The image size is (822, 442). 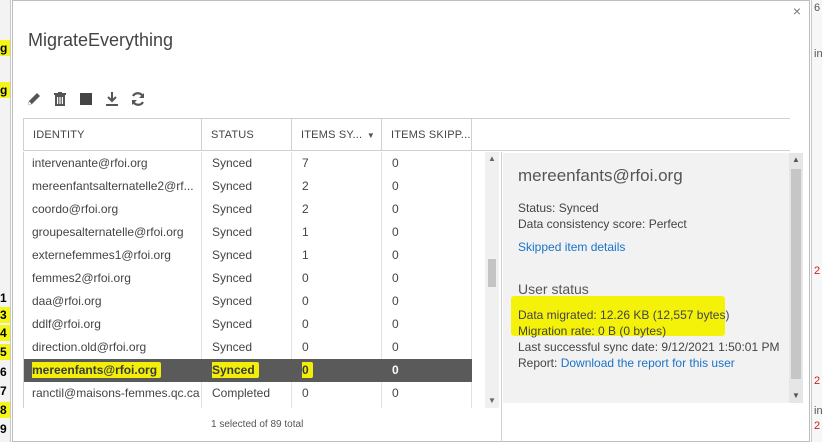 What do you see at coordinates (797, 11) in the screenshot?
I see `close-button: ×` at bounding box center [797, 11].